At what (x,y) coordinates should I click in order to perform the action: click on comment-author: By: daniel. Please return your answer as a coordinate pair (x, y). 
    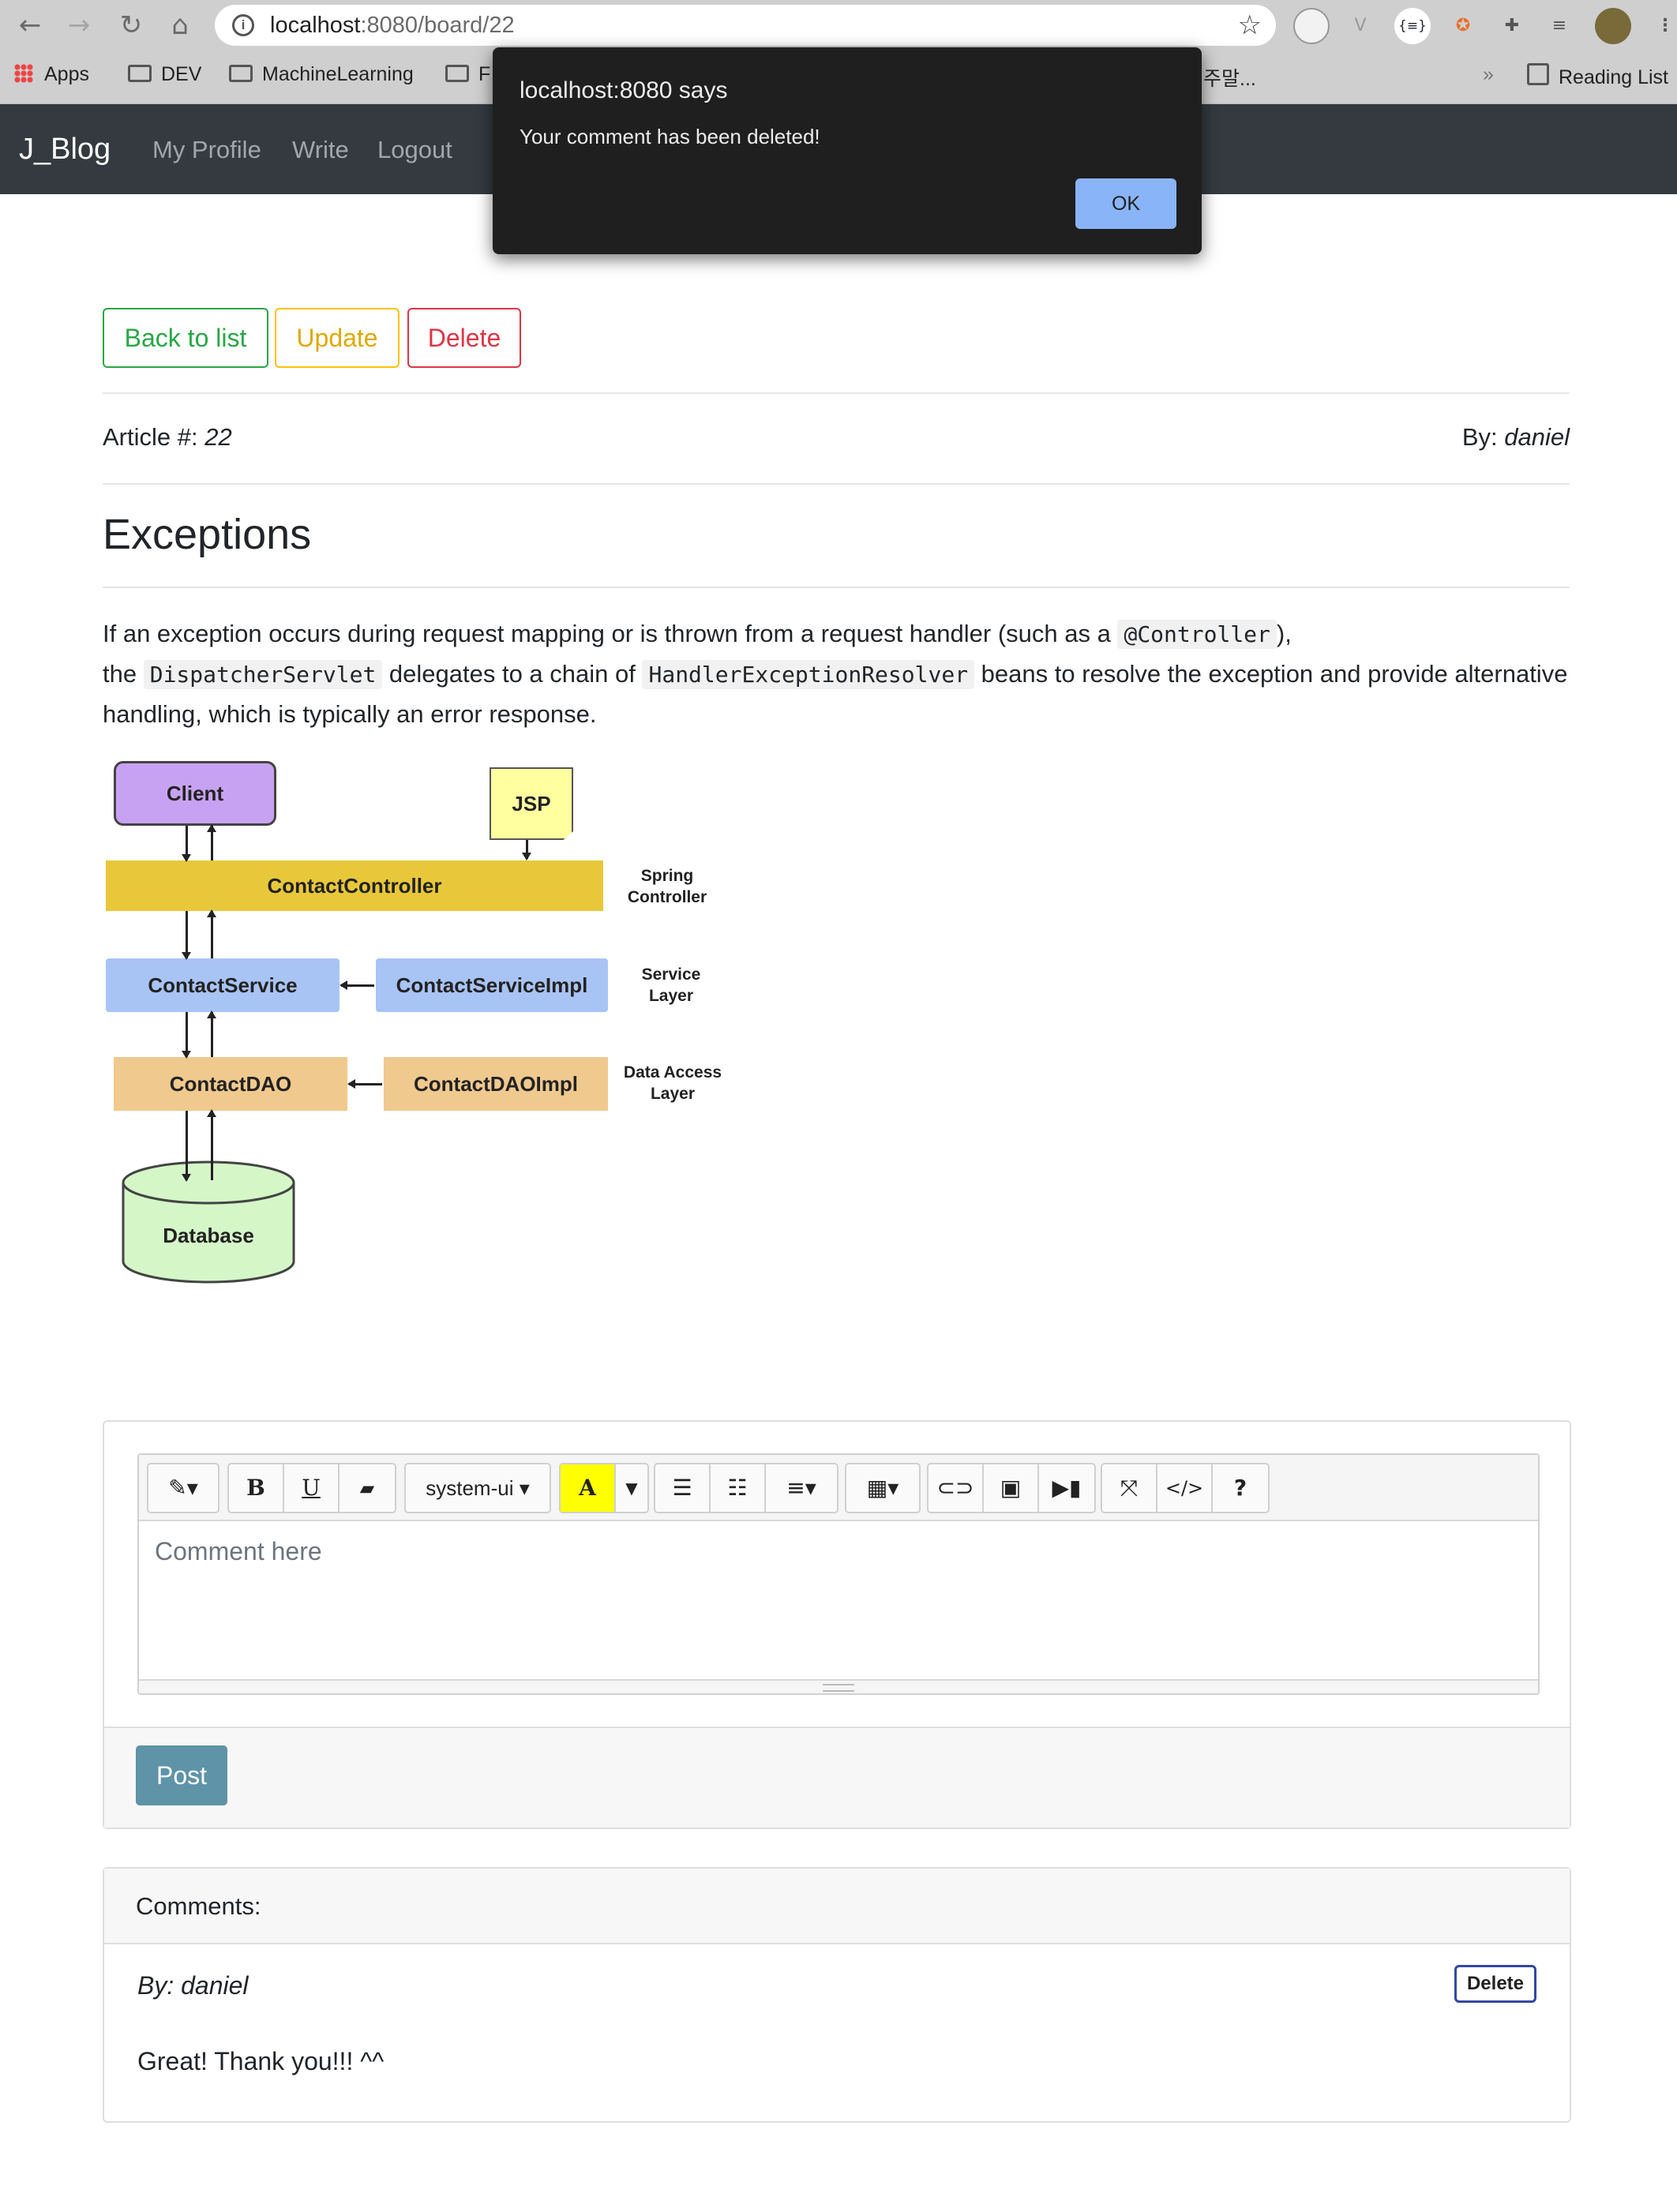
    Looking at the image, I should click on (193, 1985).